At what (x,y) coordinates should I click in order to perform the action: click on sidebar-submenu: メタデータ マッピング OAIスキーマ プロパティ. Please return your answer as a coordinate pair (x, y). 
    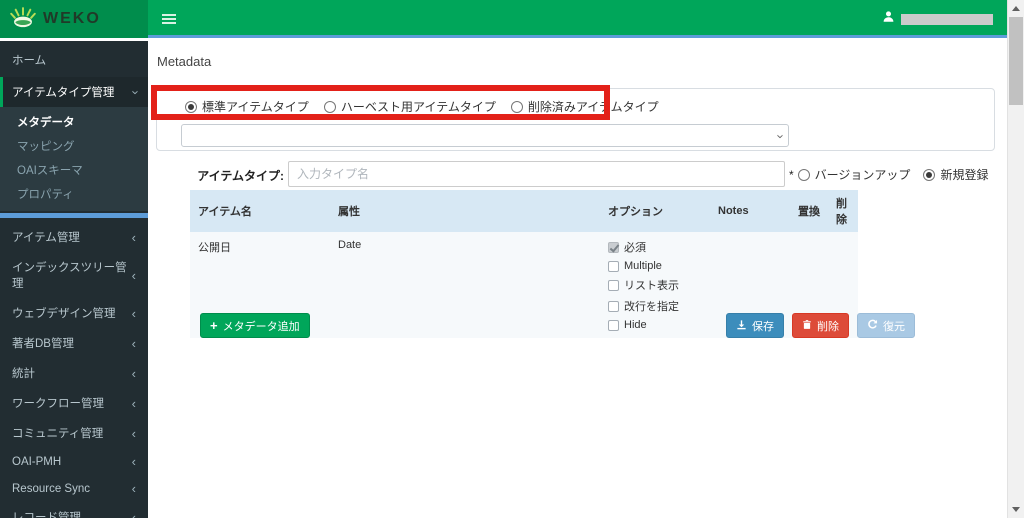
    Looking at the image, I should click on (74, 159).